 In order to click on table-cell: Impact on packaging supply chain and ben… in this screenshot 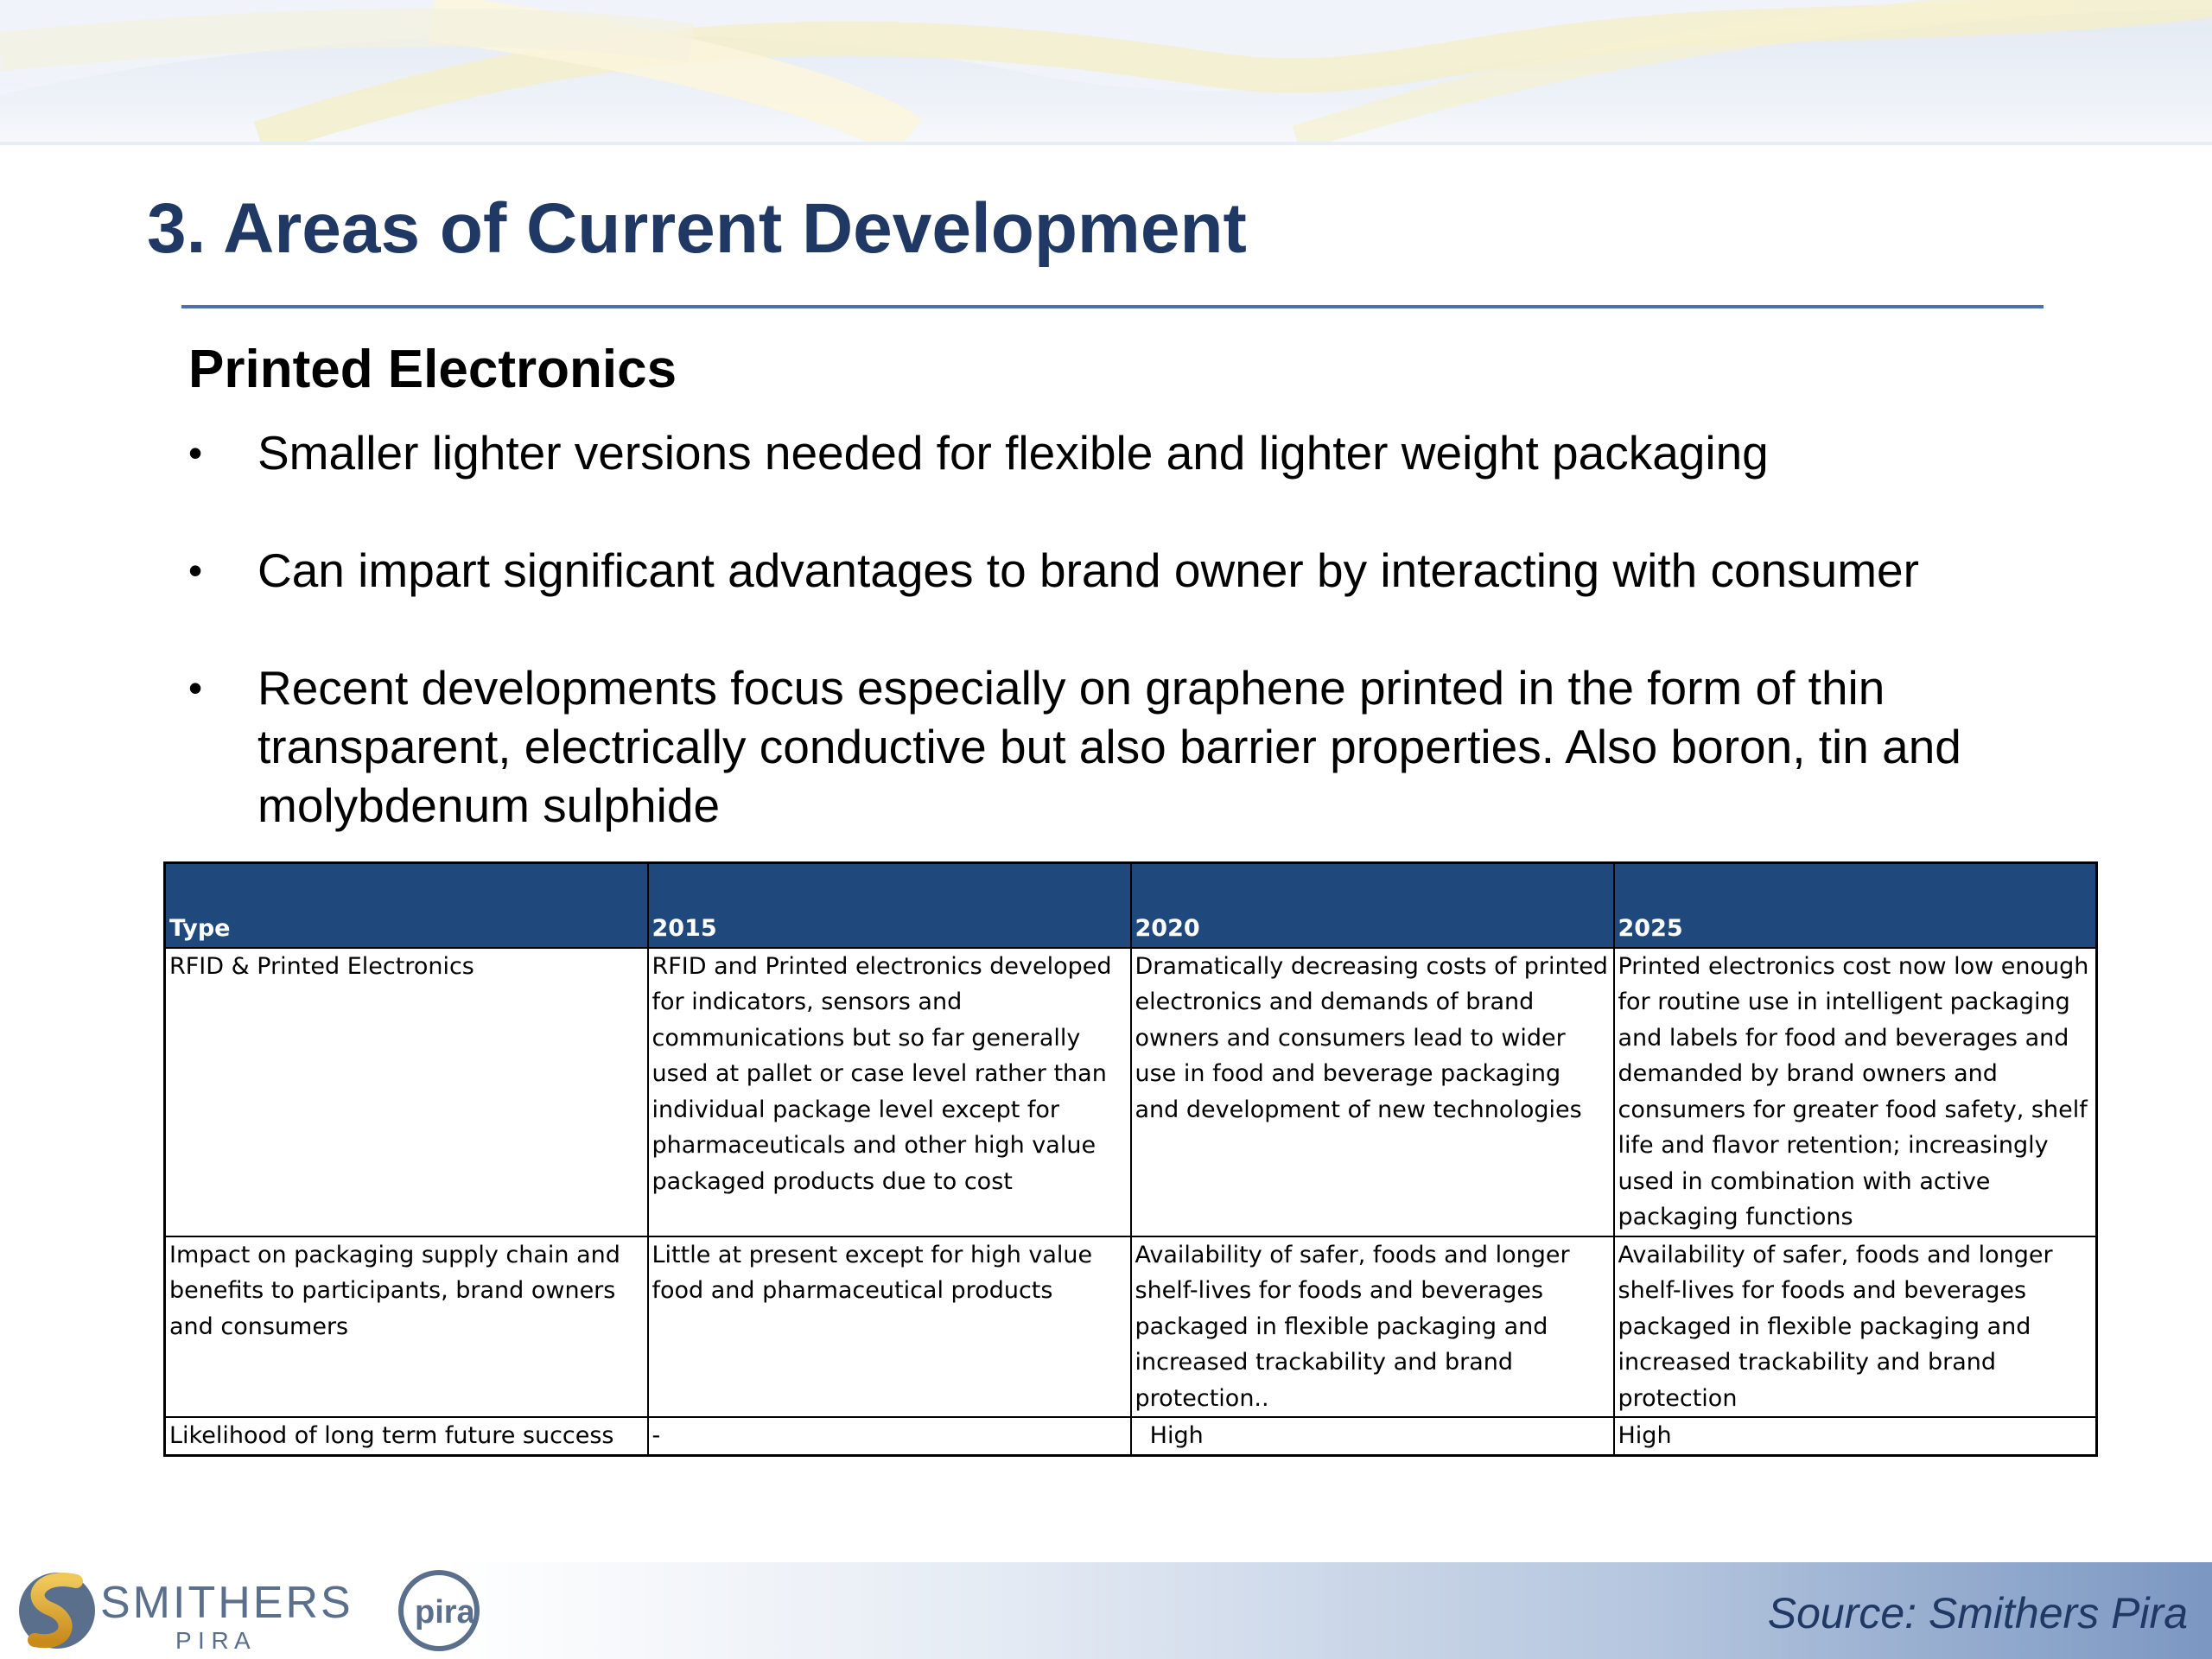, I will do `click(406, 1326)`.